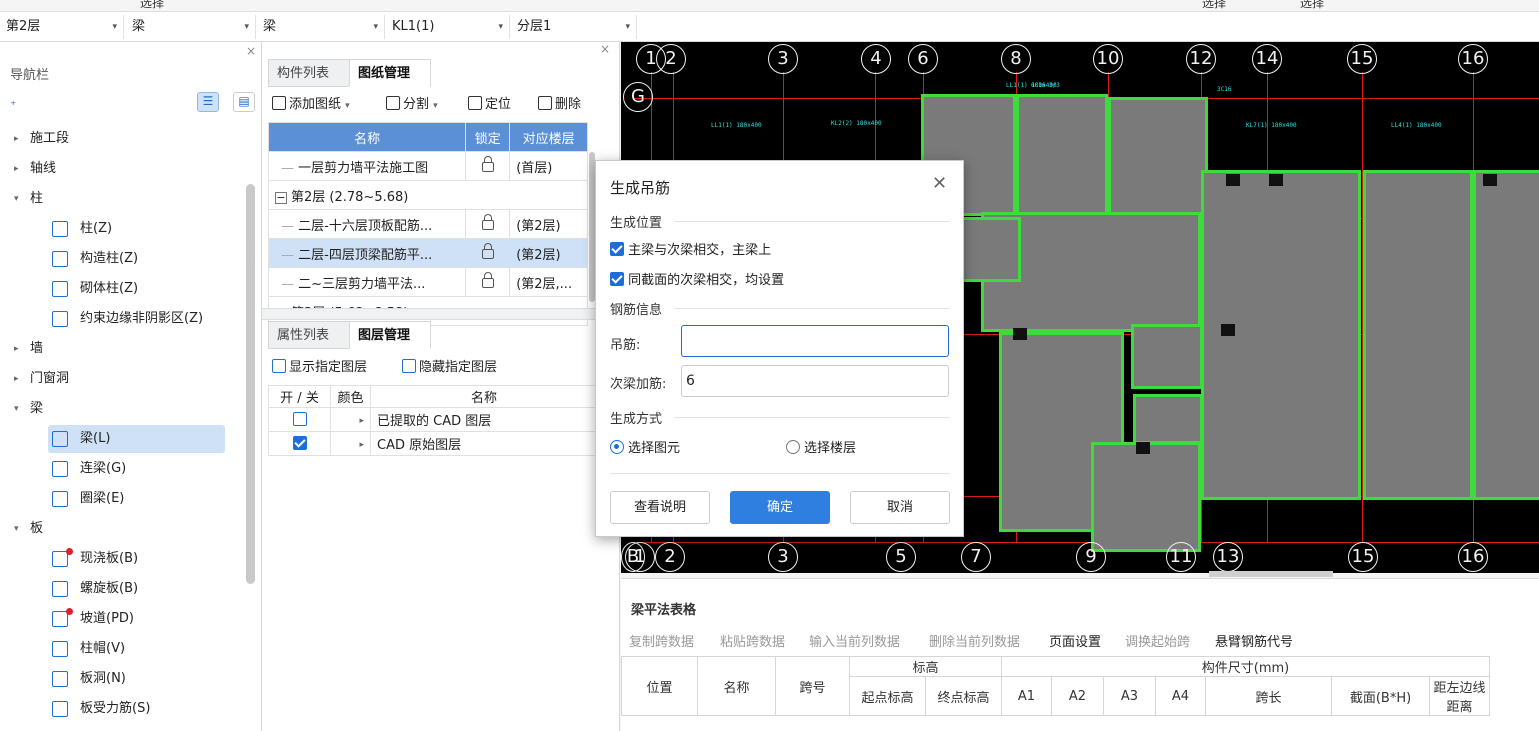 The width and height of the screenshot is (1539, 731). Describe the element at coordinates (251, 51) in the screenshot. I see `close-icon: ×` at that location.